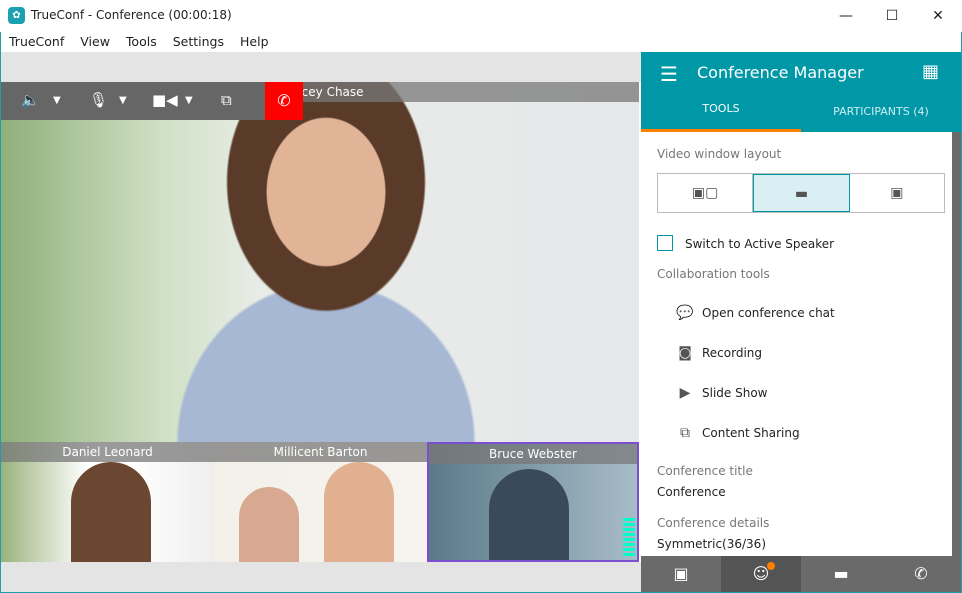 This screenshot has width=962, height=593. Describe the element at coordinates (254, 42) in the screenshot. I see `menu-help: Help` at that location.